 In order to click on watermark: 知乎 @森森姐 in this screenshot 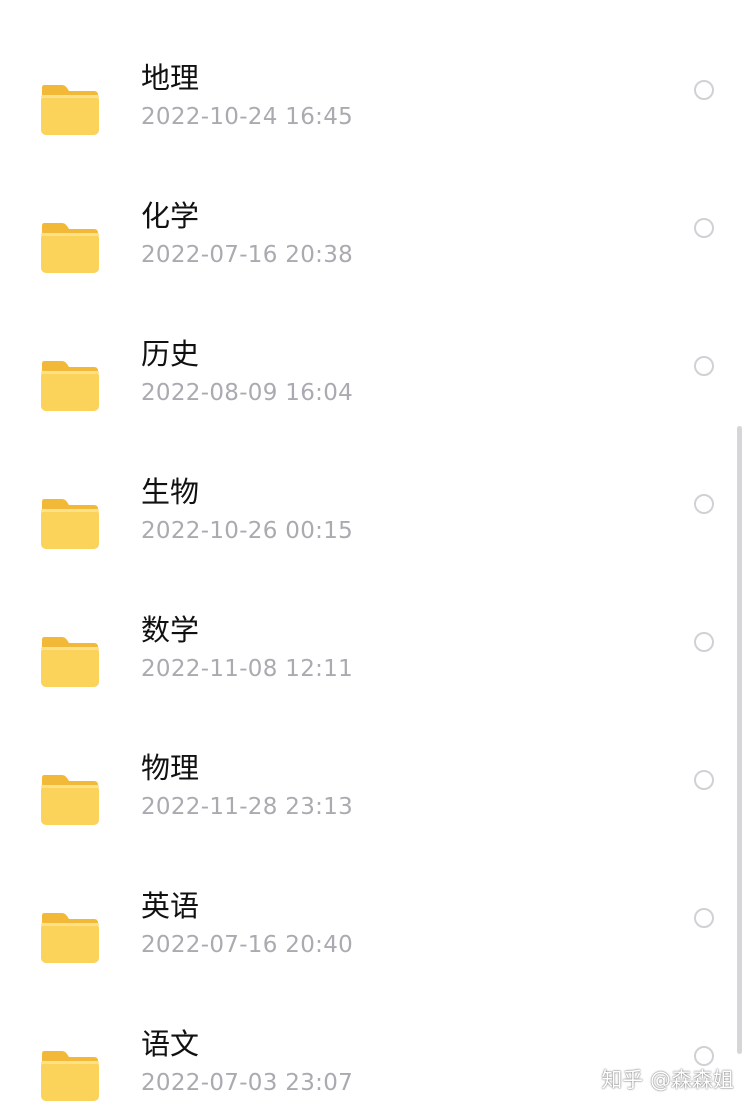, I will do `click(667, 1080)`.